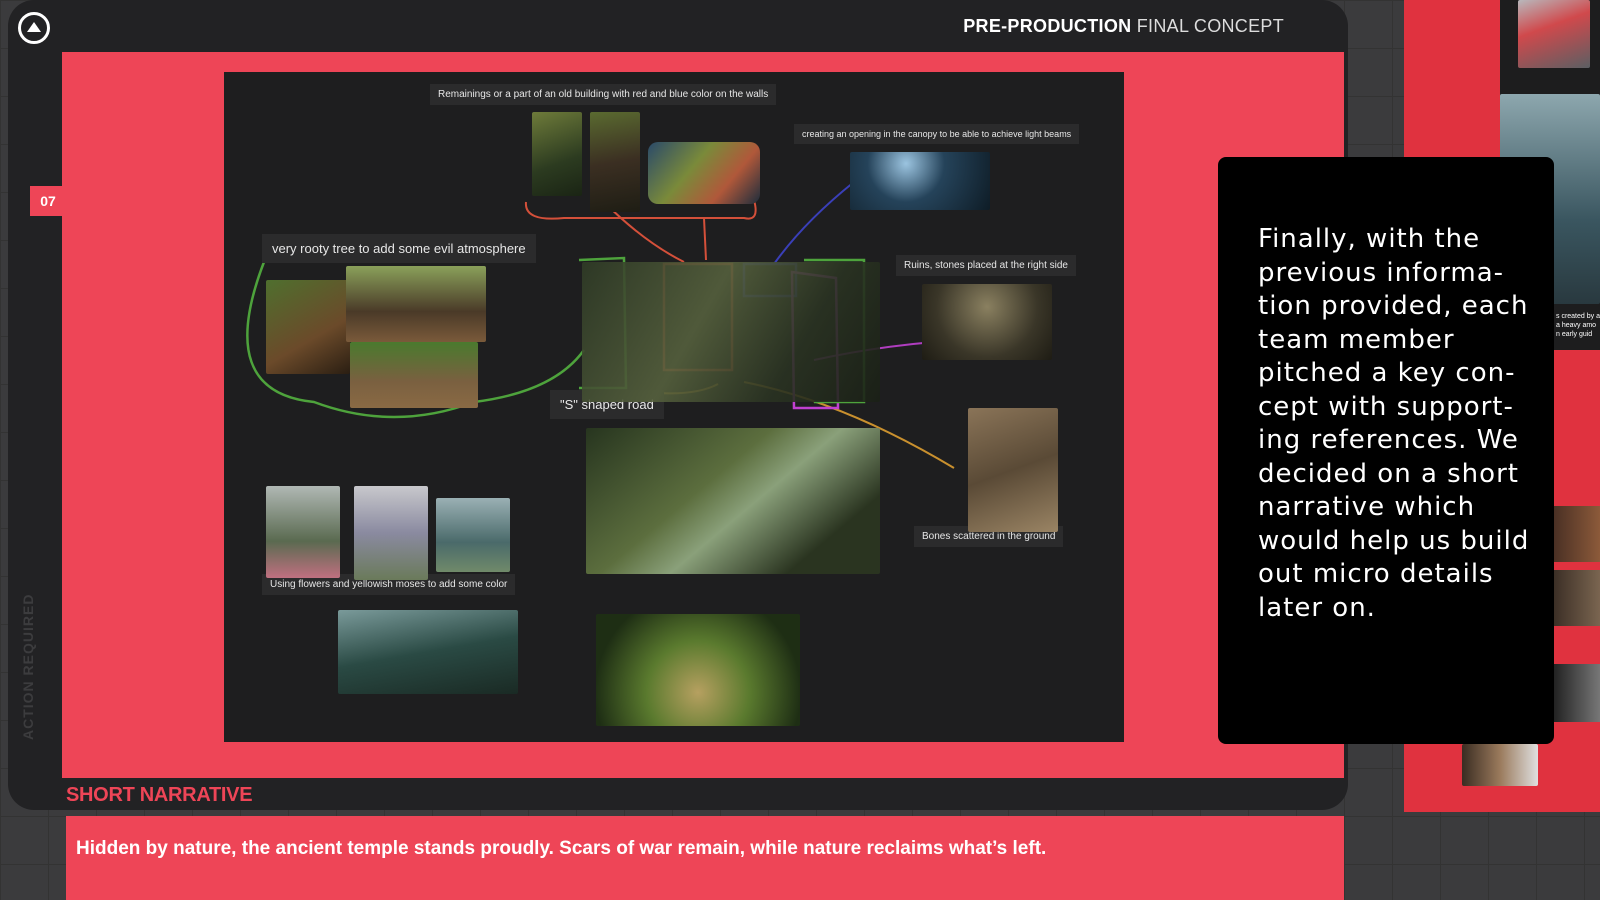 The width and height of the screenshot is (1600, 900). I want to click on logo-icon, so click(34, 28).